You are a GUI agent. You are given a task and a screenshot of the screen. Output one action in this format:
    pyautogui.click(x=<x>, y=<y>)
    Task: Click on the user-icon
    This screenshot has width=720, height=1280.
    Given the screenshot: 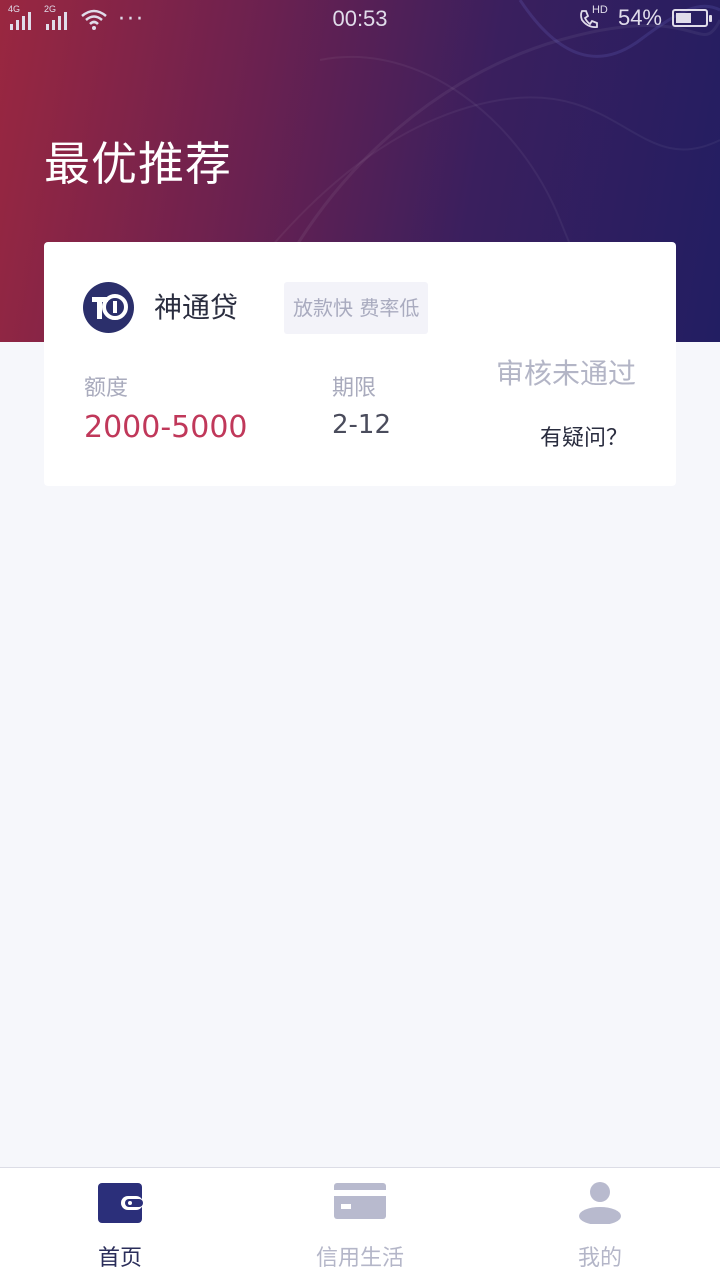 What is the action you would take?
    pyautogui.click(x=600, y=1203)
    